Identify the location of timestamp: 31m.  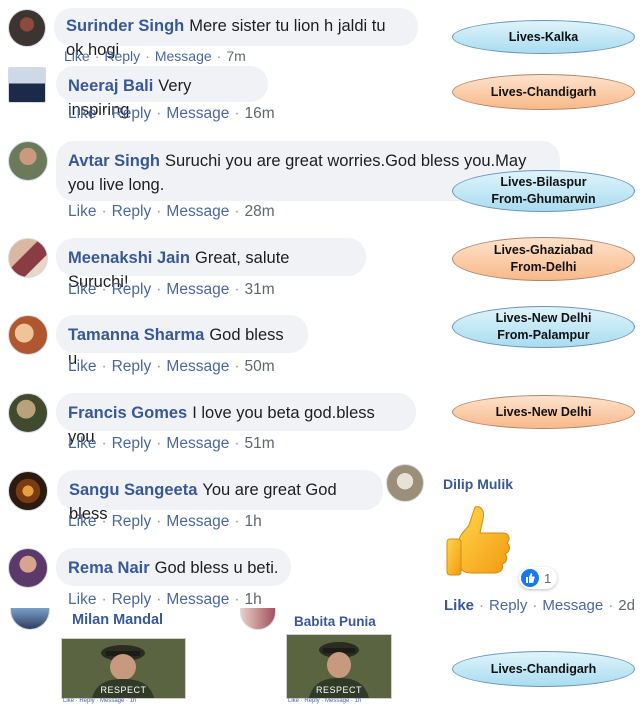
(260, 289).